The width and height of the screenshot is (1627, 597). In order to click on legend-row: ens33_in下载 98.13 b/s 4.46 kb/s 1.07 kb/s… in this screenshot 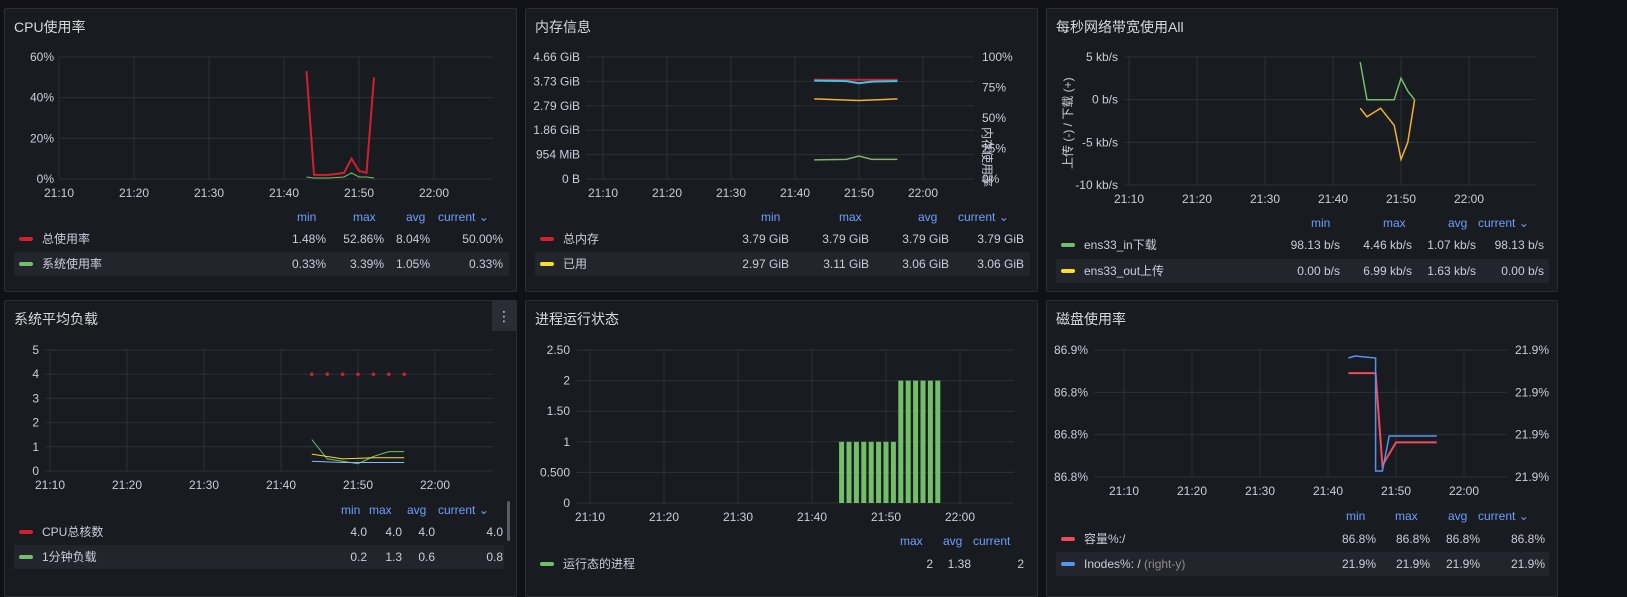, I will do `click(1302, 245)`.